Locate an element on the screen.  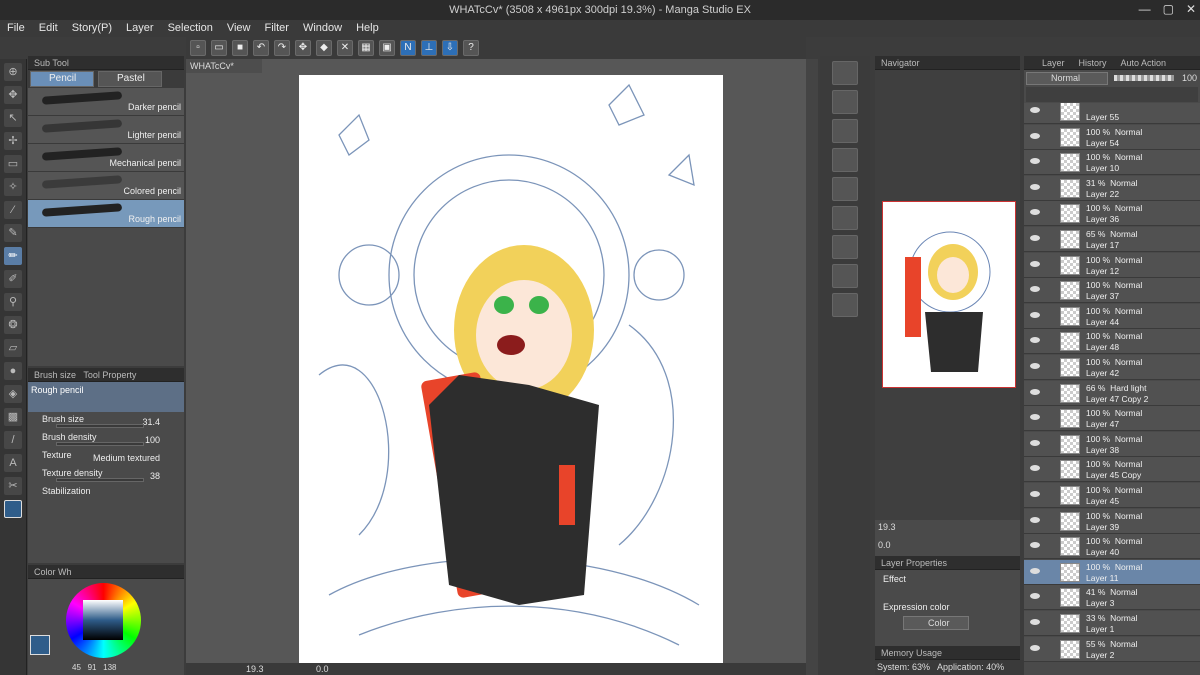
save-icon: ■ is located at coordinates (240, 48).